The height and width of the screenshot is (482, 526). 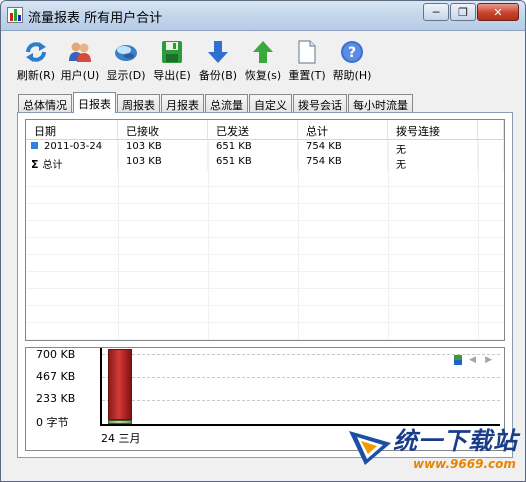 I want to click on chart-next-icon: ▶, so click(x=488, y=360).